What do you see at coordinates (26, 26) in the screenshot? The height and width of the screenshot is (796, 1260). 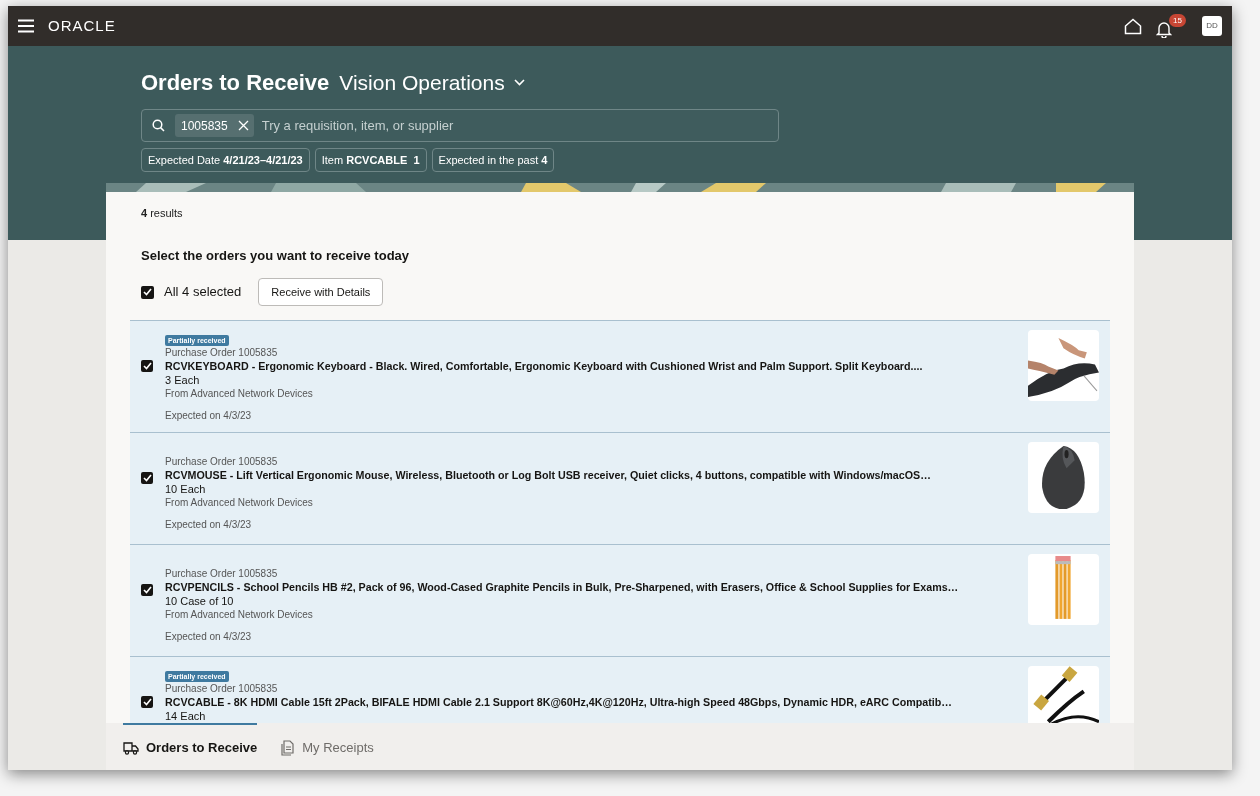 I see `menu-icon` at bounding box center [26, 26].